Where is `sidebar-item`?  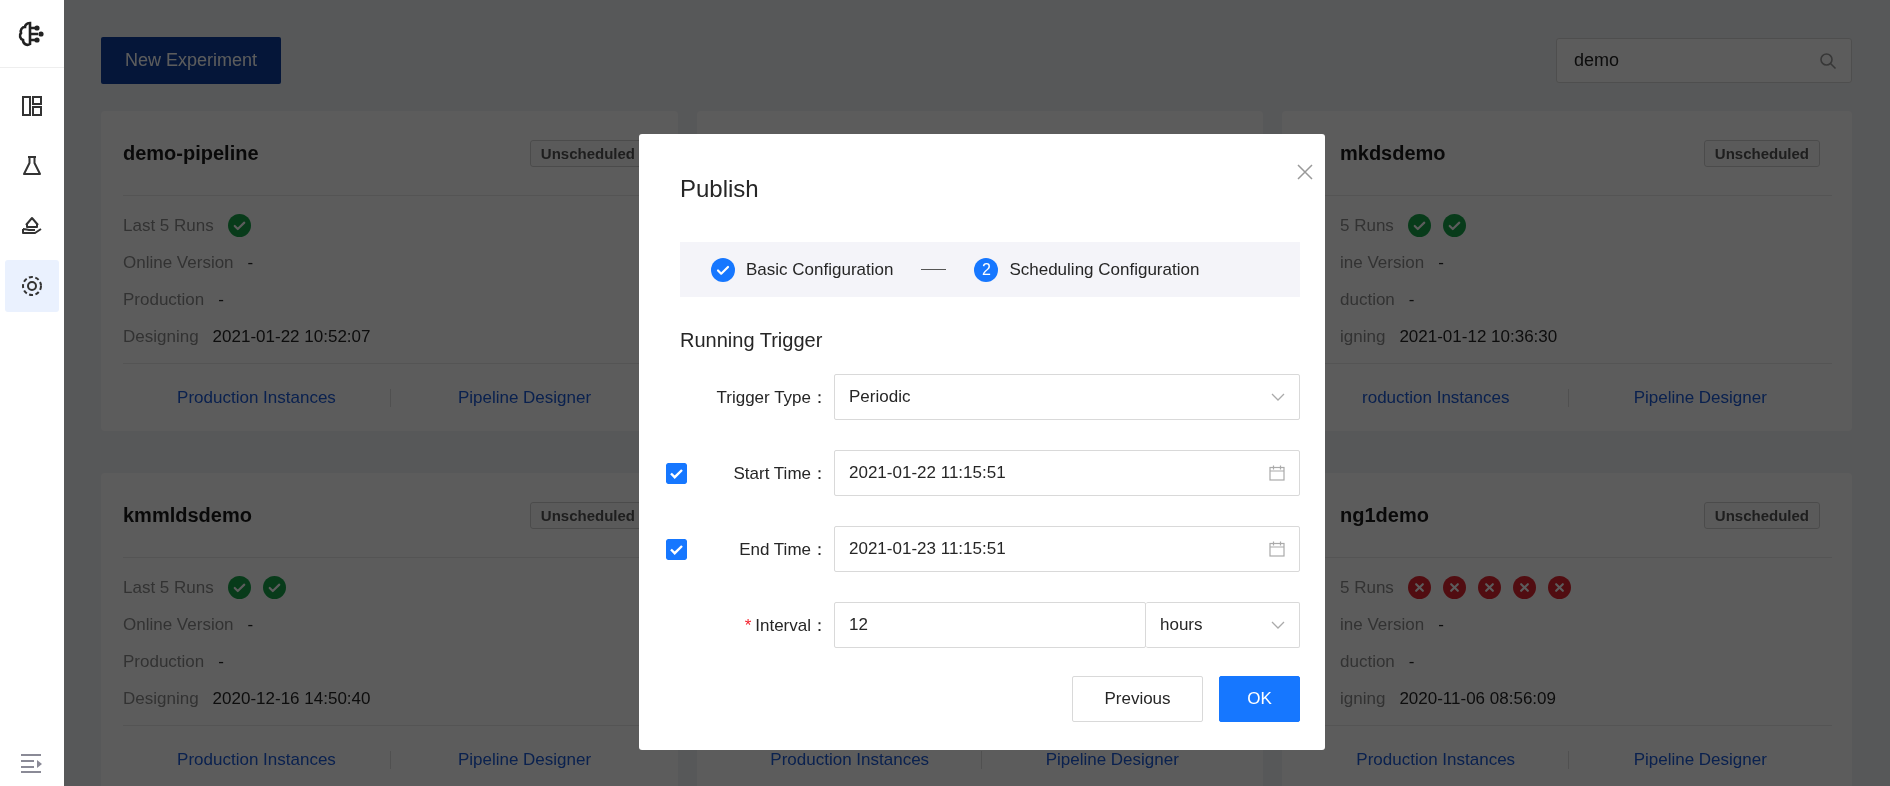 sidebar-item is located at coordinates (32, 286).